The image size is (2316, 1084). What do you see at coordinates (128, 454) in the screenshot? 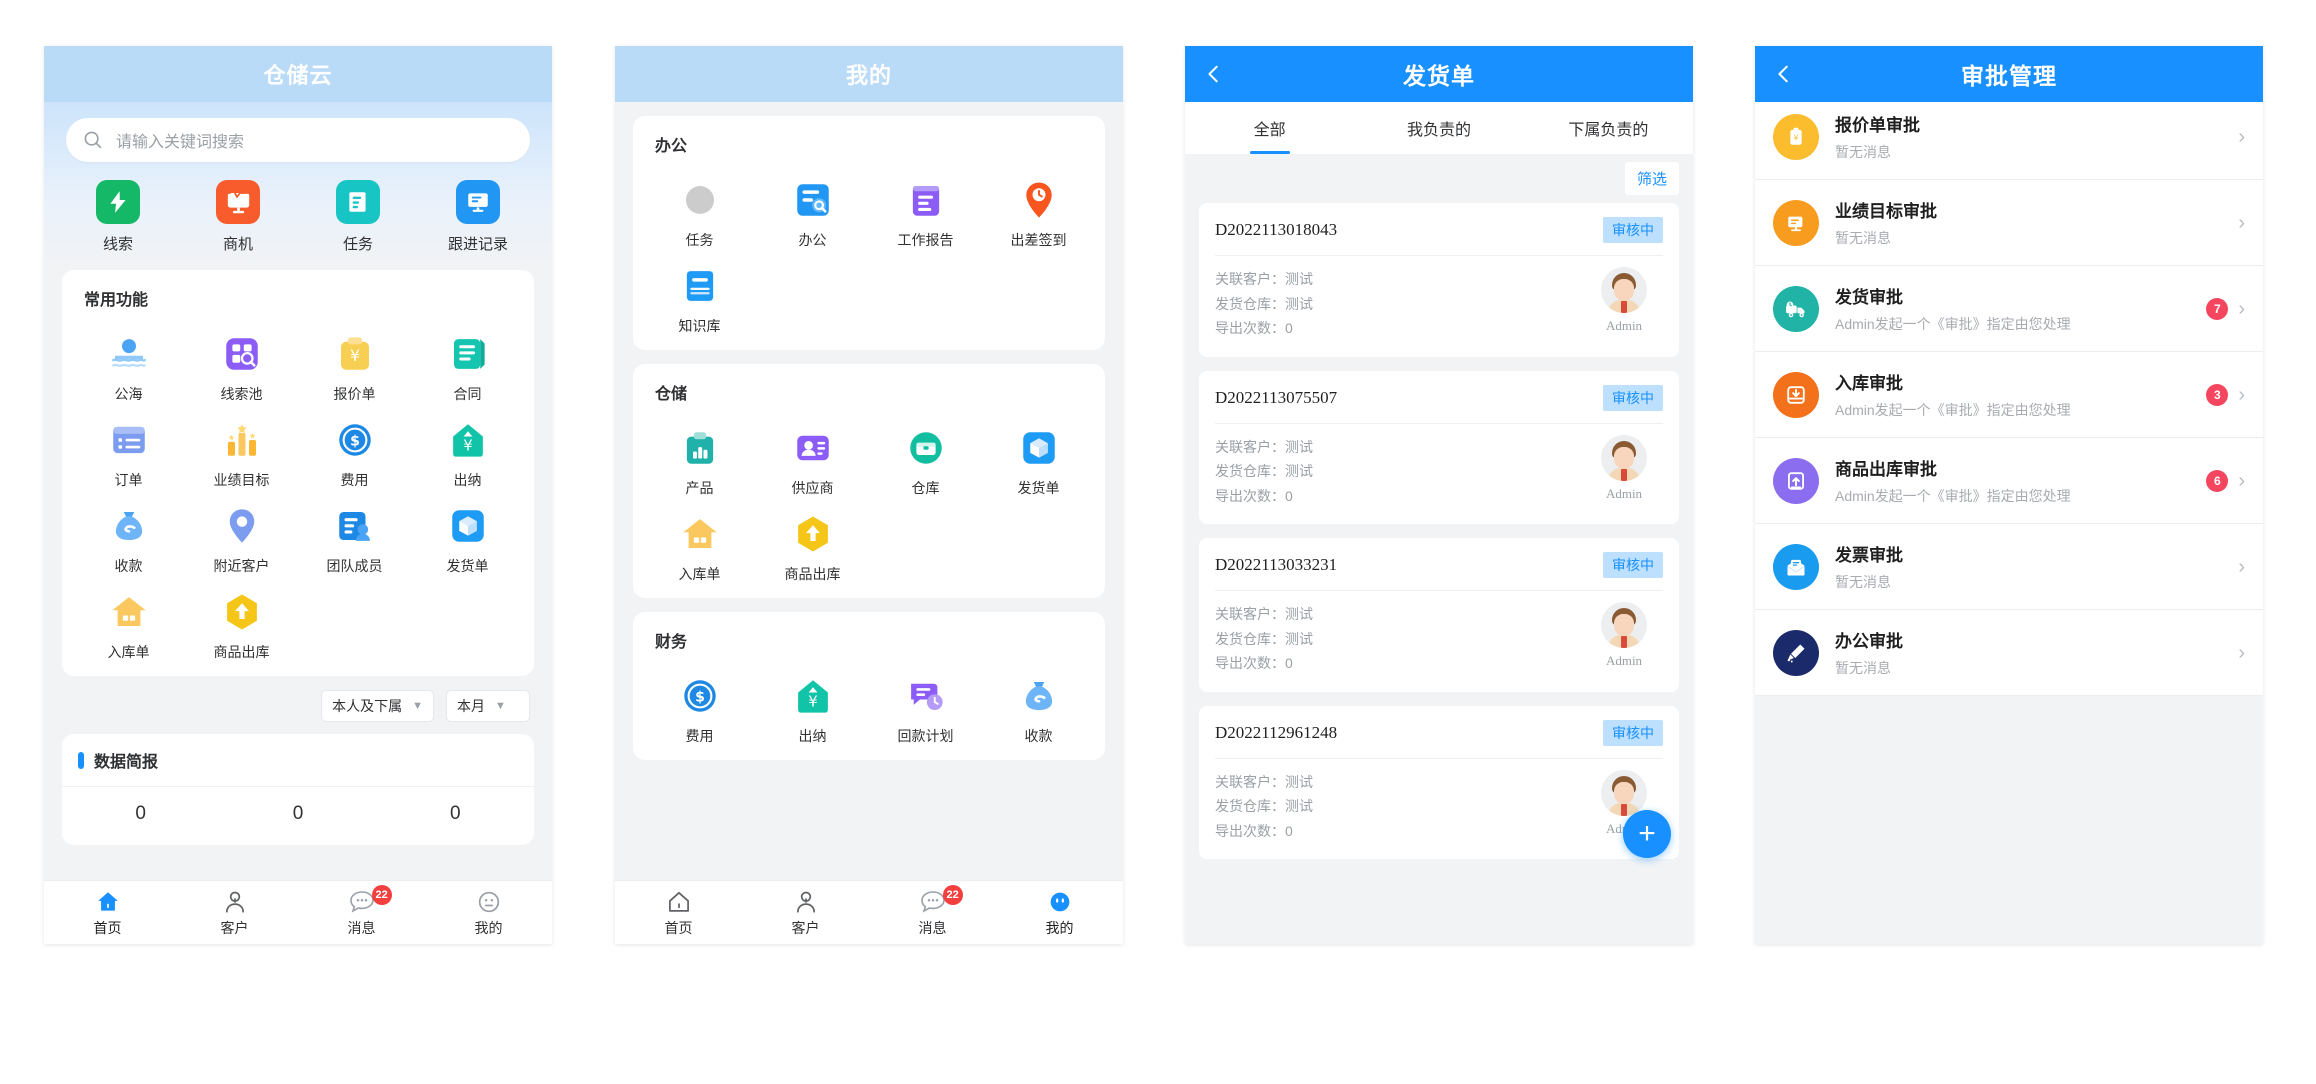
I see `function-item: 订单` at bounding box center [128, 454].